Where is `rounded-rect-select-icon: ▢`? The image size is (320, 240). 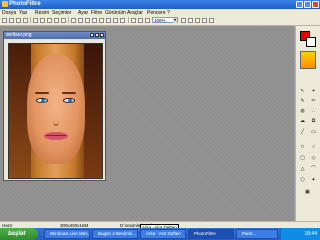
rounded-rect-select-icon: ▢ is located at coordinates (302, 158).